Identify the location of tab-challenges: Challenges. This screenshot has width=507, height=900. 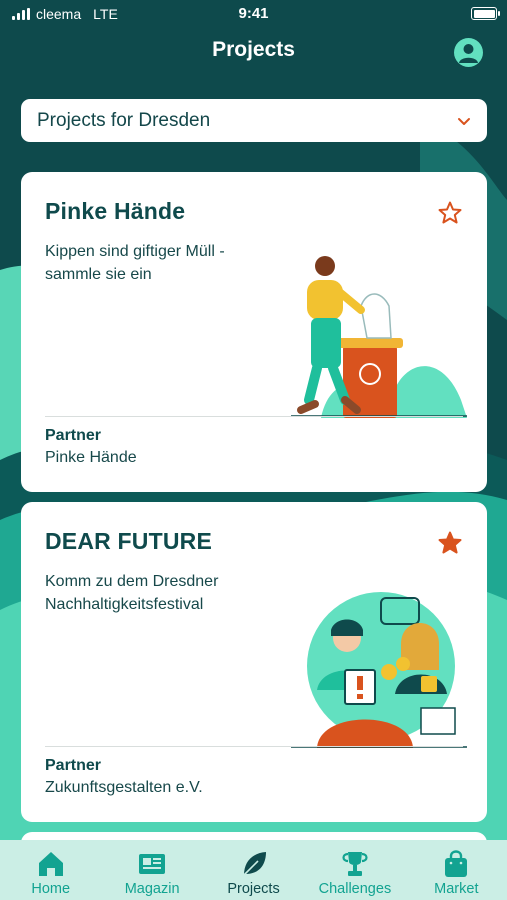
(354, 870).